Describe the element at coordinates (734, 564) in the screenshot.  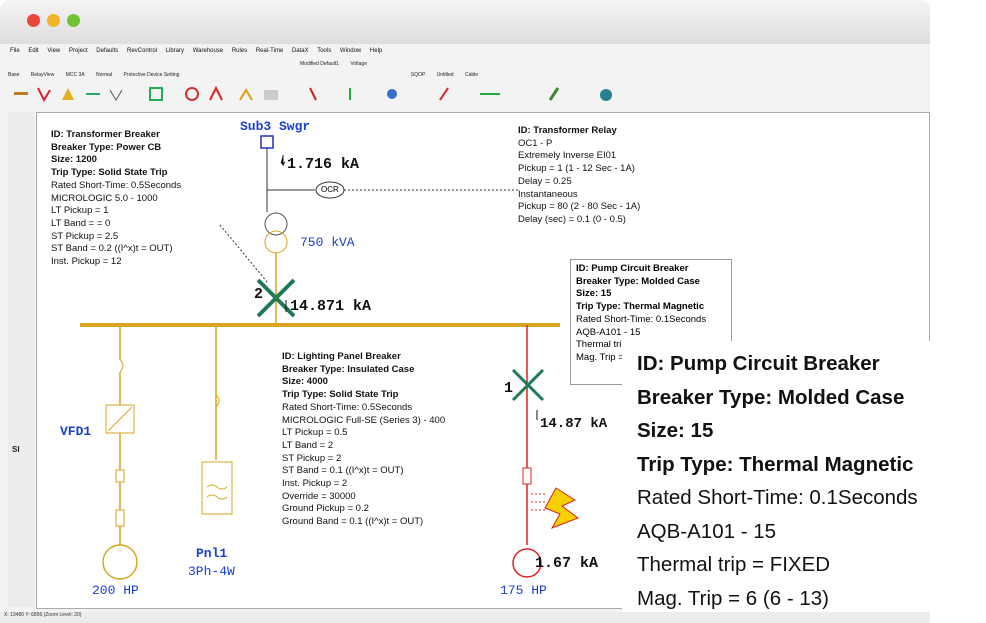
I see `zoom-line: Thermal trip = FIXED` at that location.